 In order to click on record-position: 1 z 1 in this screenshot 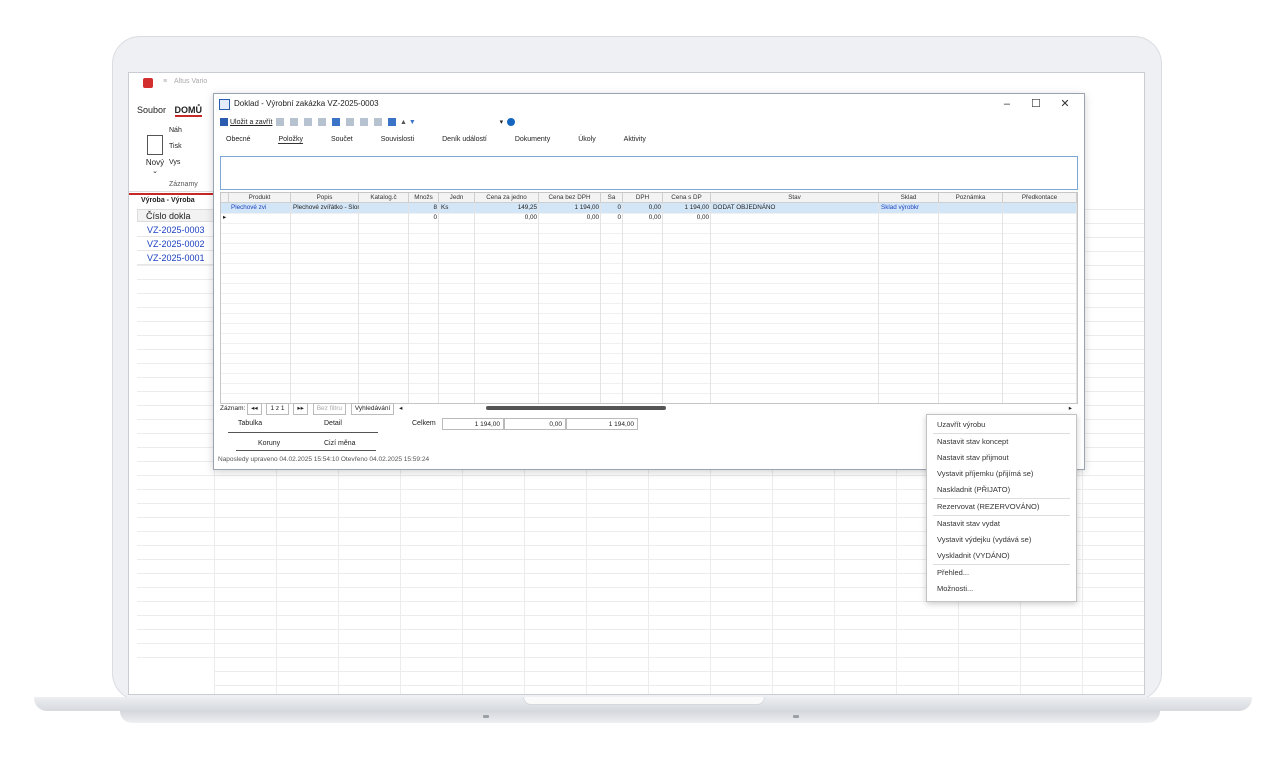, I will do `click(277, 409)`.